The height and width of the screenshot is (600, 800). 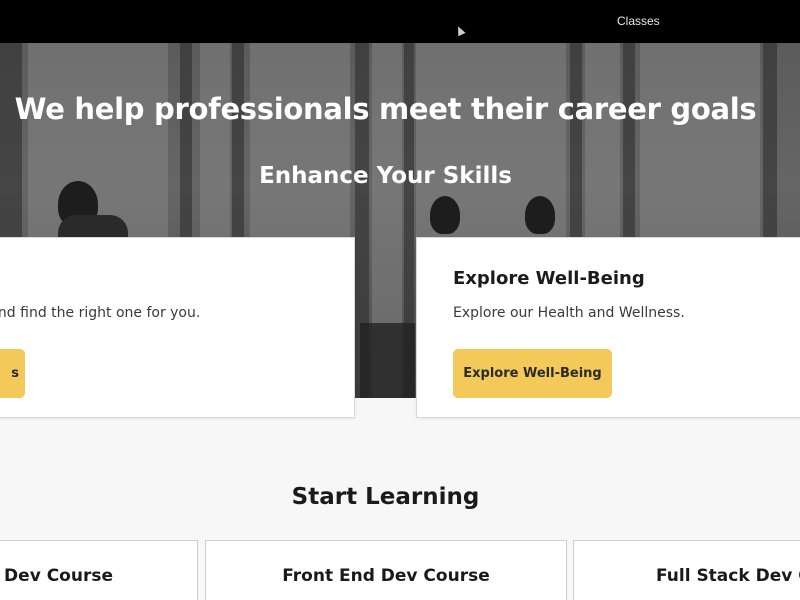 What do you see at coordinates (549, 278) in the screenshot?
I see `card-title: Explore Well-Being` at bounding box center [549, 278].